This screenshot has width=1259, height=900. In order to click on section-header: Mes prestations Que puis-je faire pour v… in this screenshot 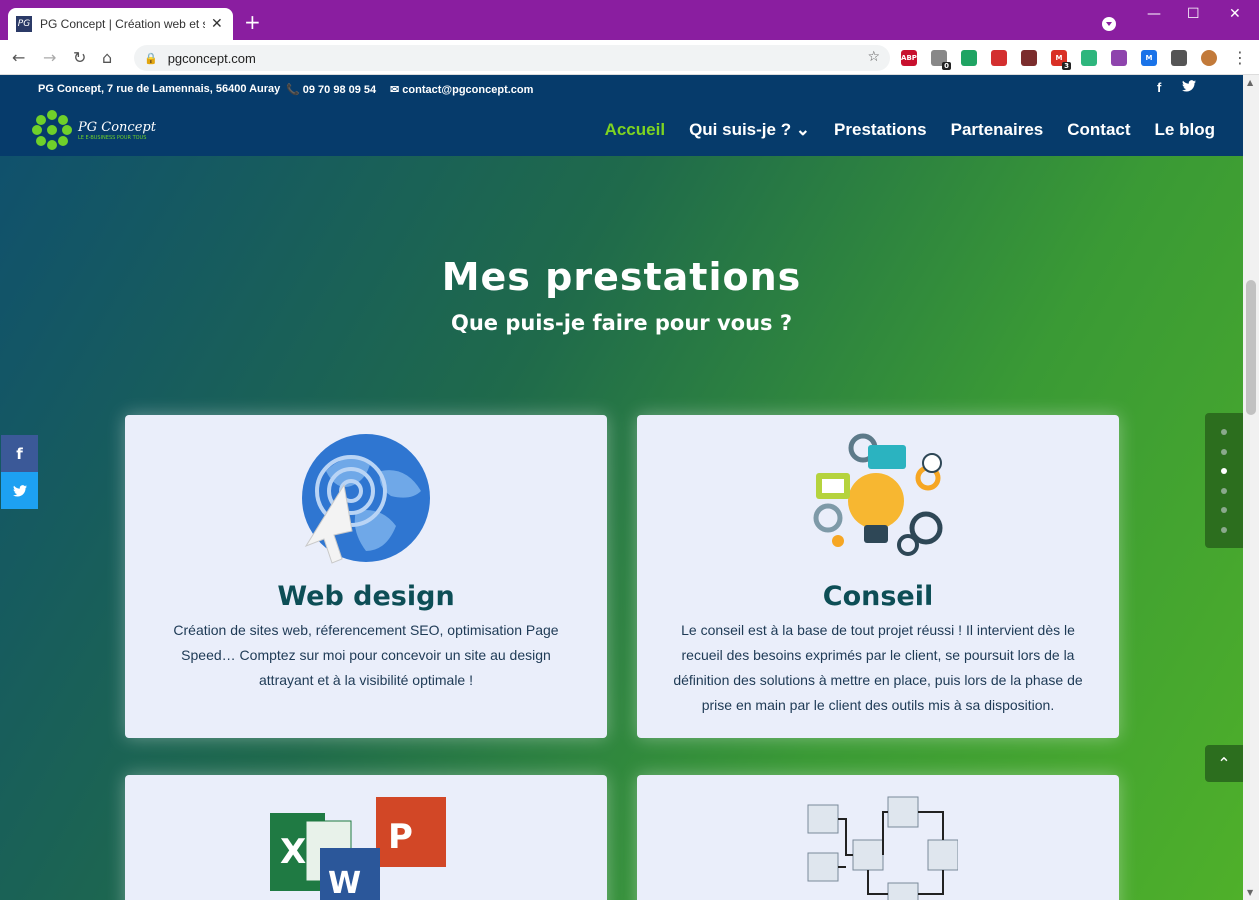, I will do `click(621, 295)`.